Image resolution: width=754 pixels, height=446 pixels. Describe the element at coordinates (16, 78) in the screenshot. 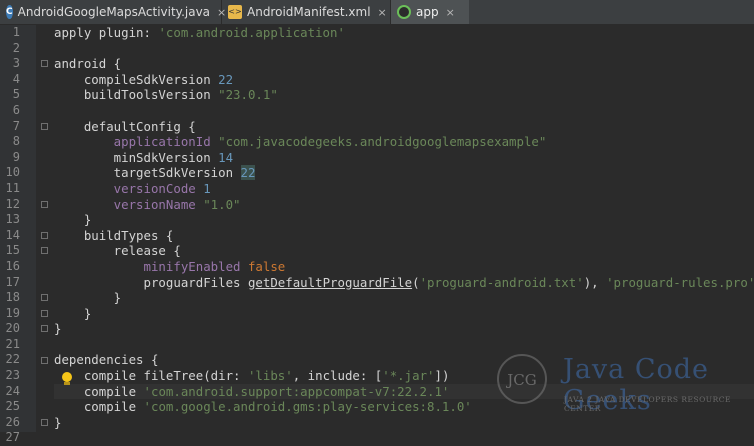

I see `line-number: 4` at that location.